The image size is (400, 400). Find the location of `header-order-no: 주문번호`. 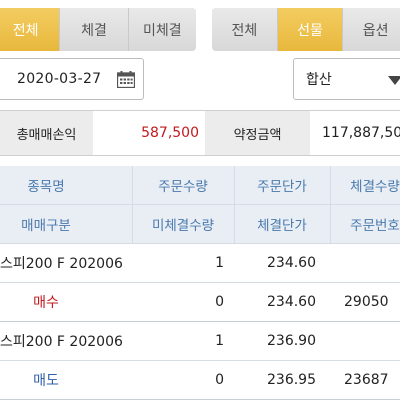

header-order-no: 주문번호 is located at coordinates (375, 226).